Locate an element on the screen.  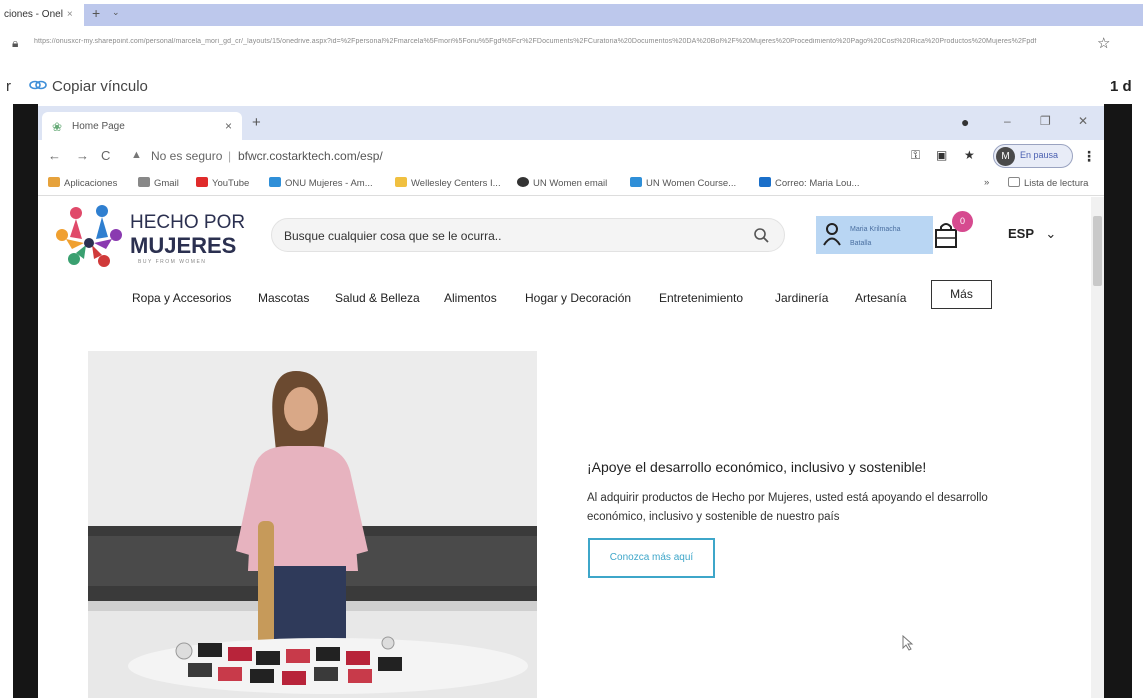
cast-icon: ▣ is located at coordinates (941, 155).